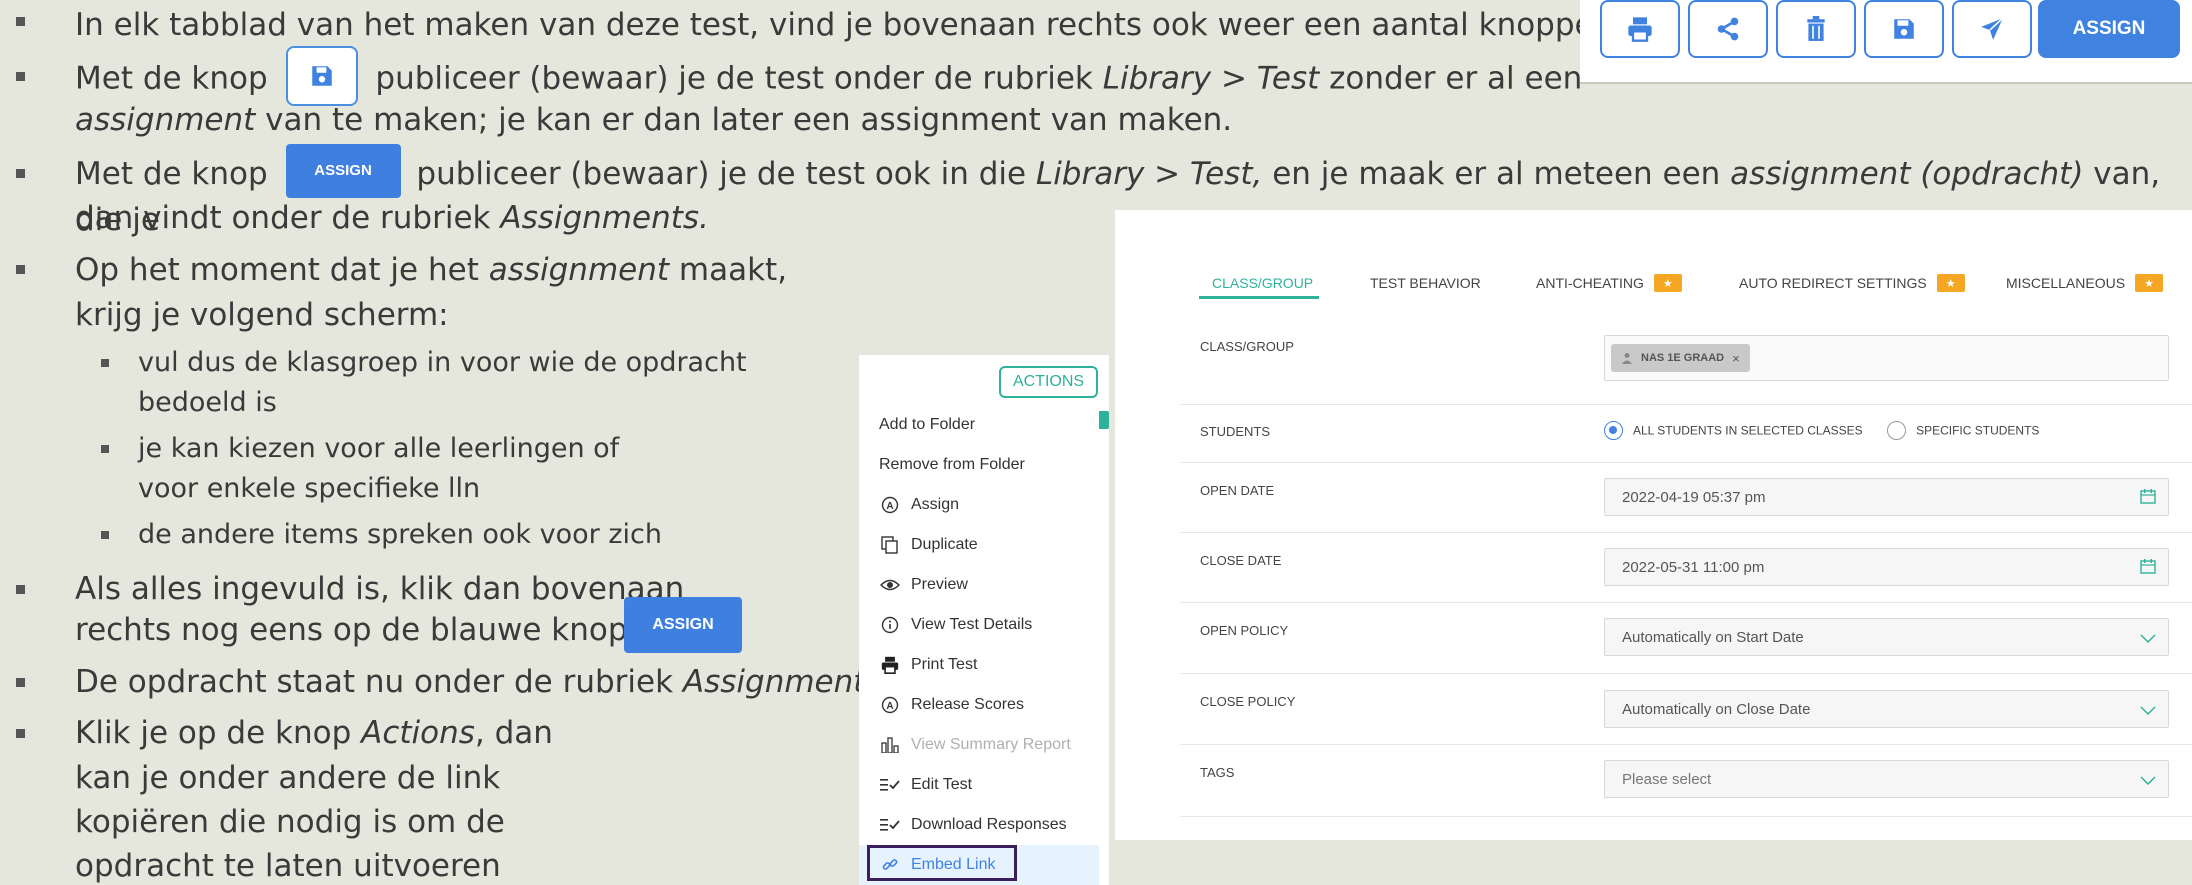 This screenshot has width=2192, height=885. What do you see at coordinates (1247, 346) in the screenshot?
I see `class-group-label: CLASS/GROUP` at bounding box center [1247, 346].